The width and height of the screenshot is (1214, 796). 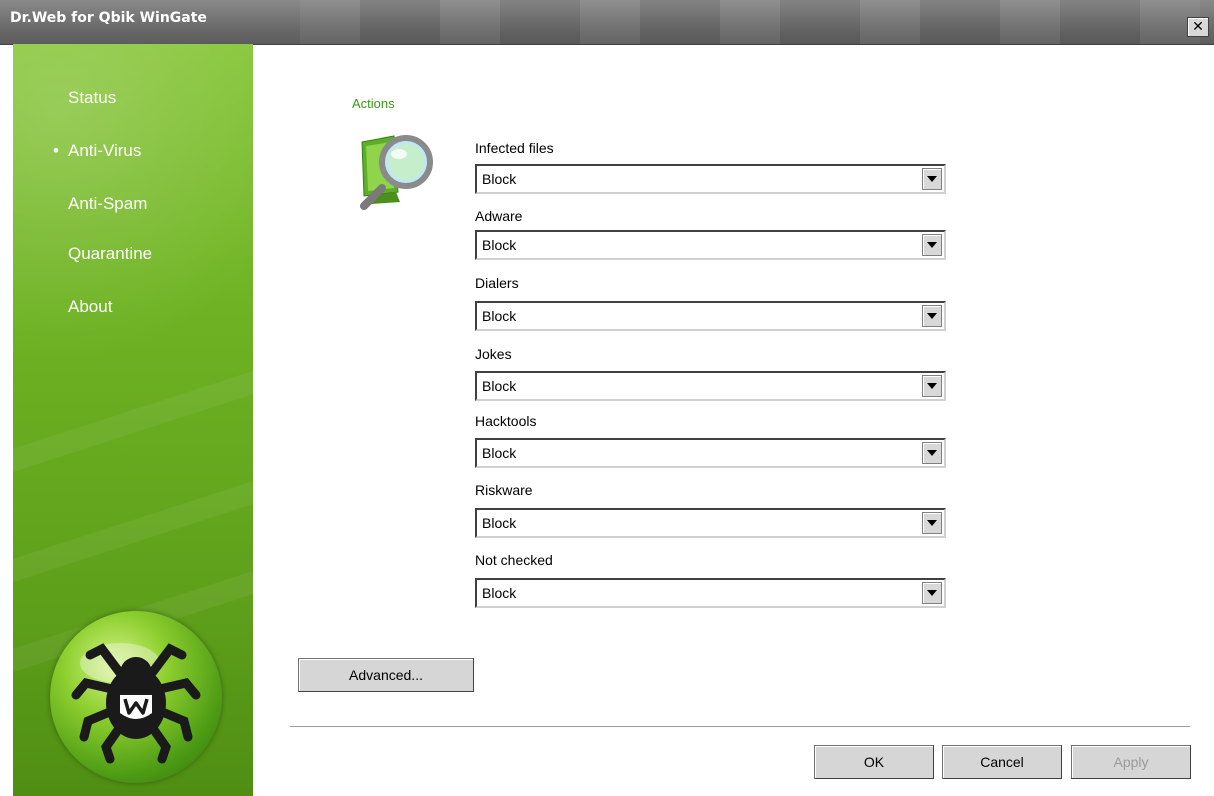 I want to click on apply-button-label: Apply, so click(x=1131, y=762).